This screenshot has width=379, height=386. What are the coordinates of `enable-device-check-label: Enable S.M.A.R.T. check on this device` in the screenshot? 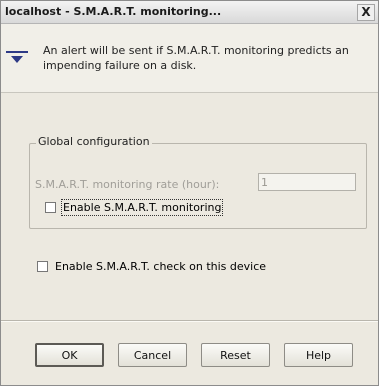 It's located at (160, 266).